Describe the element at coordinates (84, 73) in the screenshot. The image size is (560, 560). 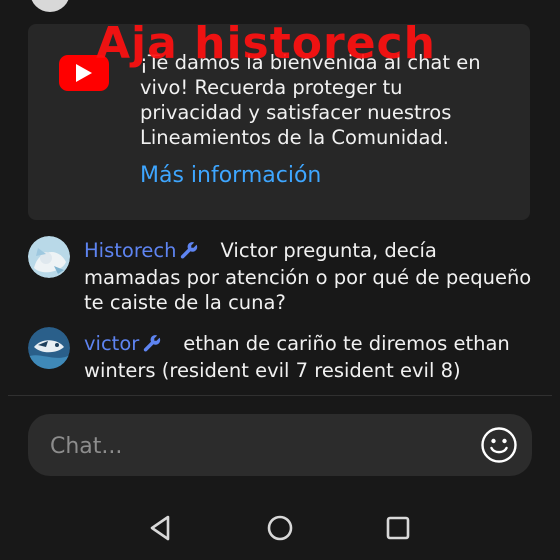
I see `youtube-logo-icon` at that location.